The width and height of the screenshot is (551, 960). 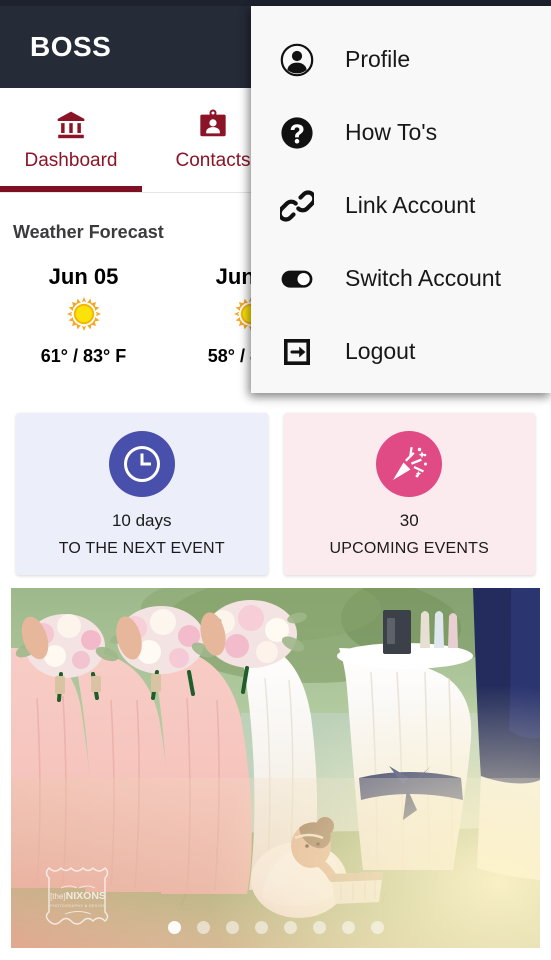 I want to click on menu-item-label: How To's, so click(x=391, y=132).